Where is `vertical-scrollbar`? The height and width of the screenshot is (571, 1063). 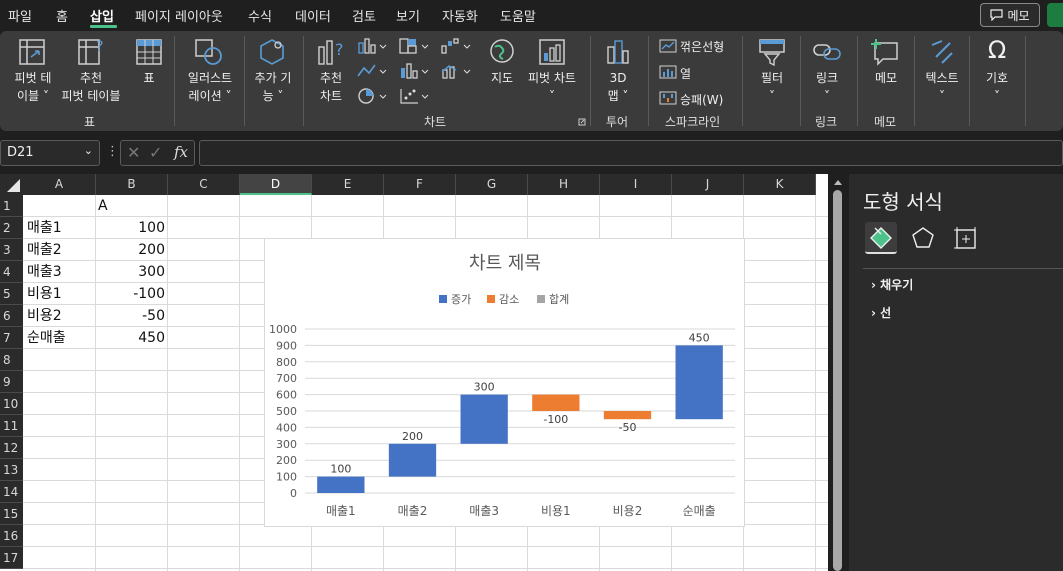
vertical-scrollbar is located at coordinates (838, 372).